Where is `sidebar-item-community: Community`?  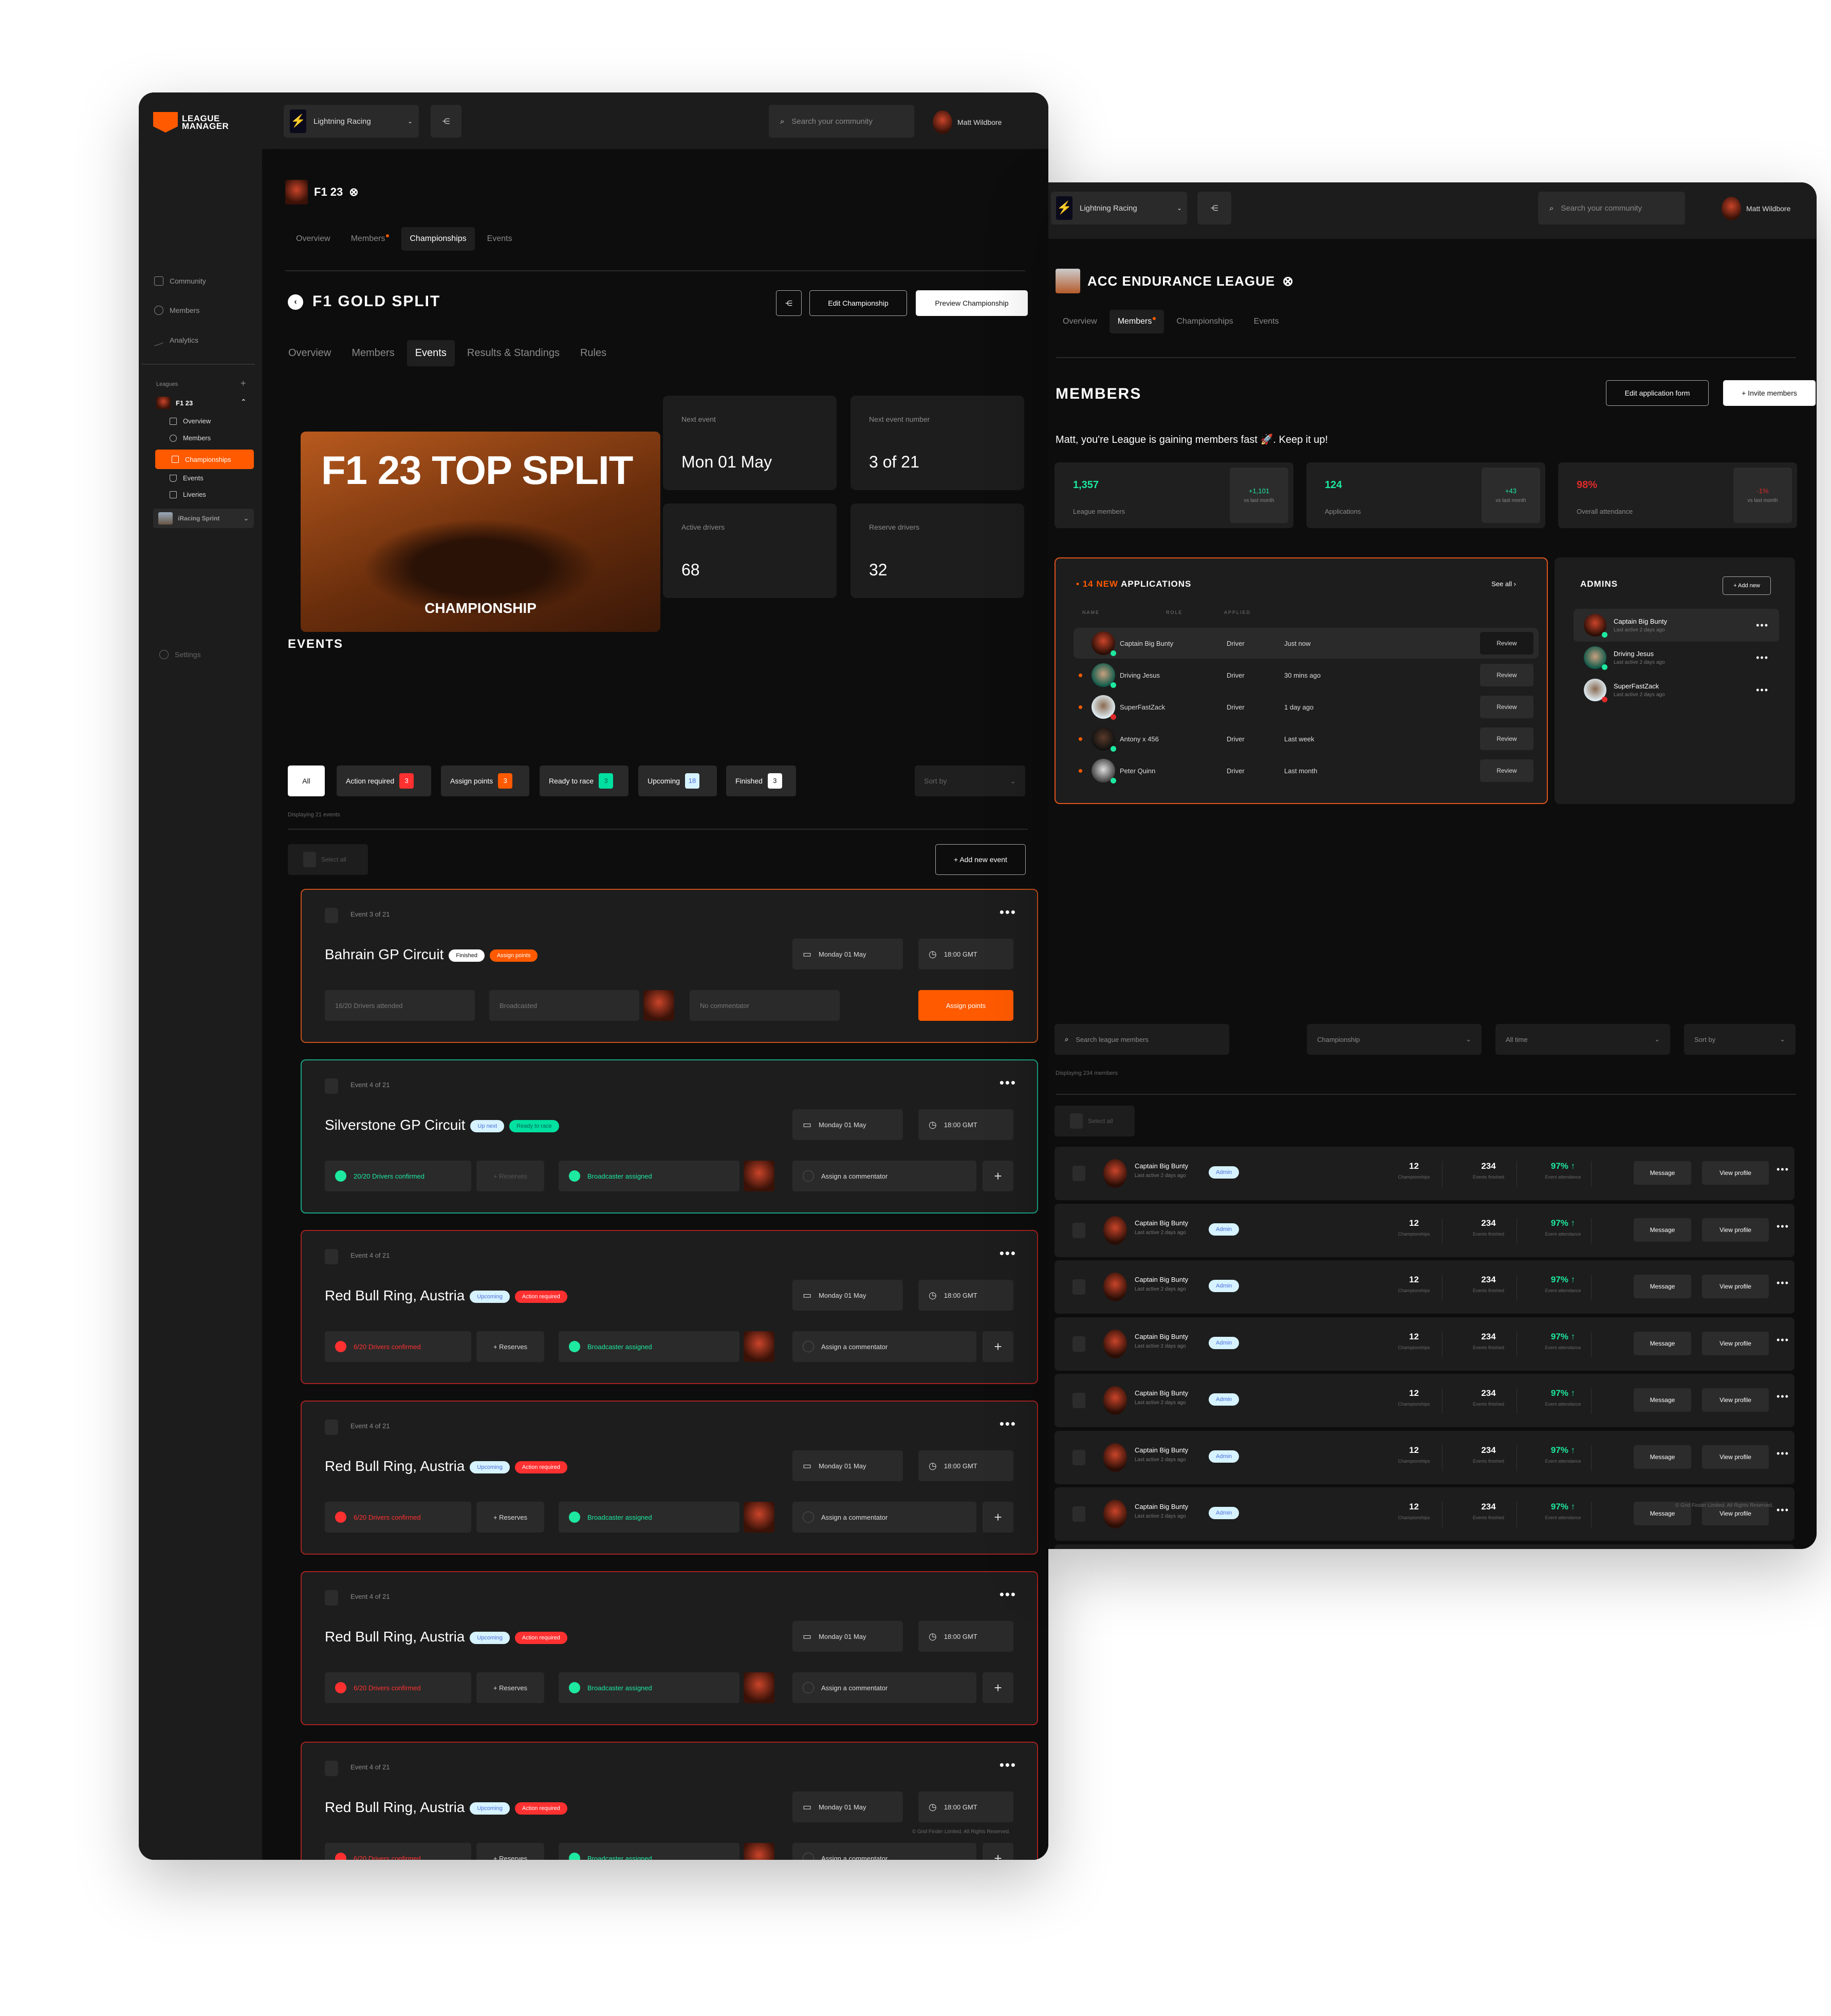 sidebar-item-community: Community is located at coordinates (180, 281).